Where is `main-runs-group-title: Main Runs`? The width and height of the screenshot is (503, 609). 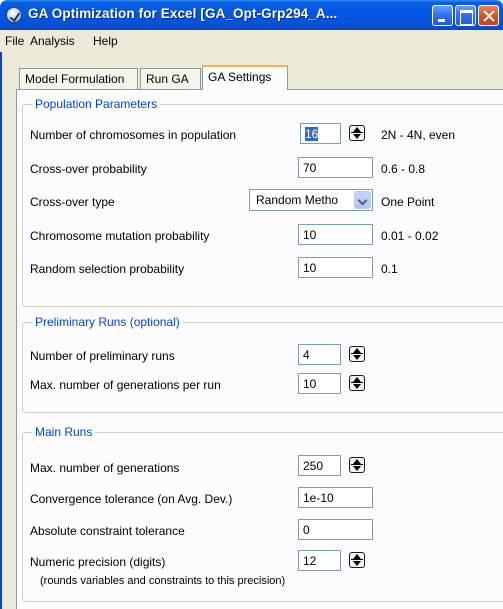 main-runs-group-title: Main Runs is located at coordinates (64, 432).